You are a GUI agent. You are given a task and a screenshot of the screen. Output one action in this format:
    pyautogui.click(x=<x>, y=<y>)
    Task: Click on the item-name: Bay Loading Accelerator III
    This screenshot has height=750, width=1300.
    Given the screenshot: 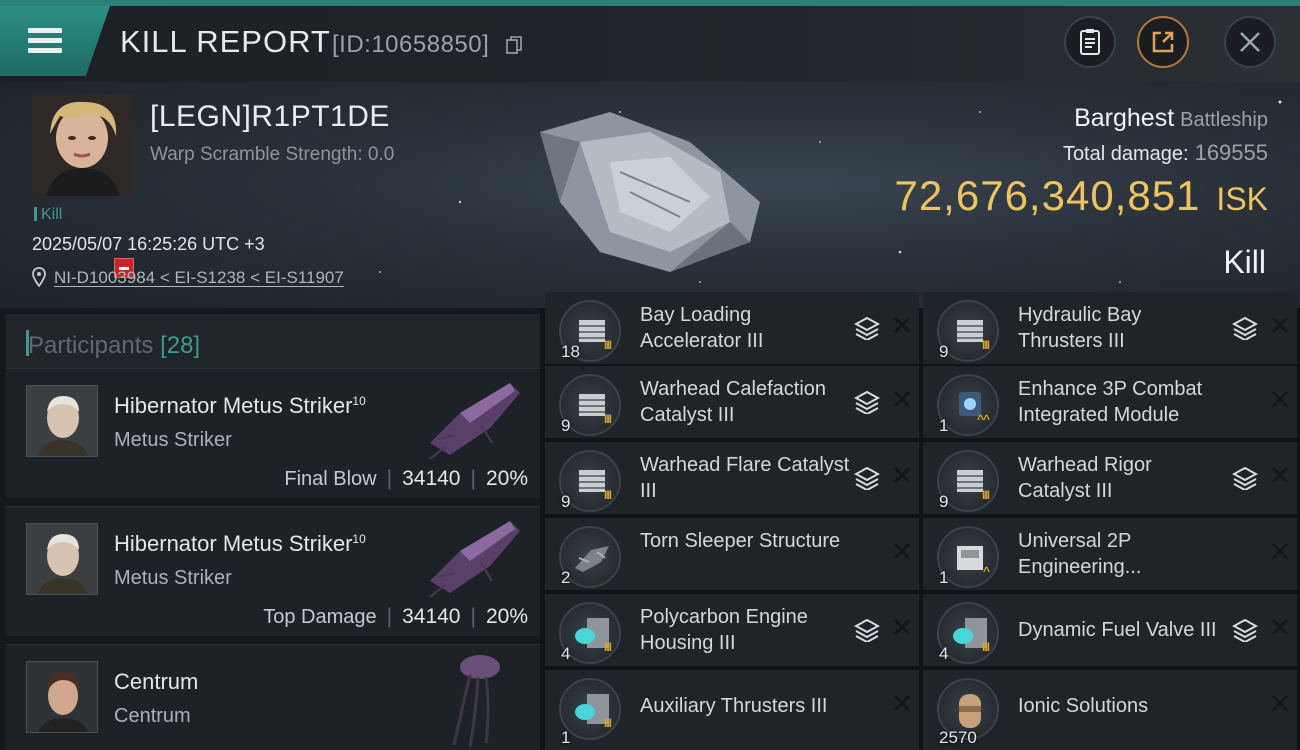 What is the action you would take?
    pyautogui.click(x=702, y=328)
    